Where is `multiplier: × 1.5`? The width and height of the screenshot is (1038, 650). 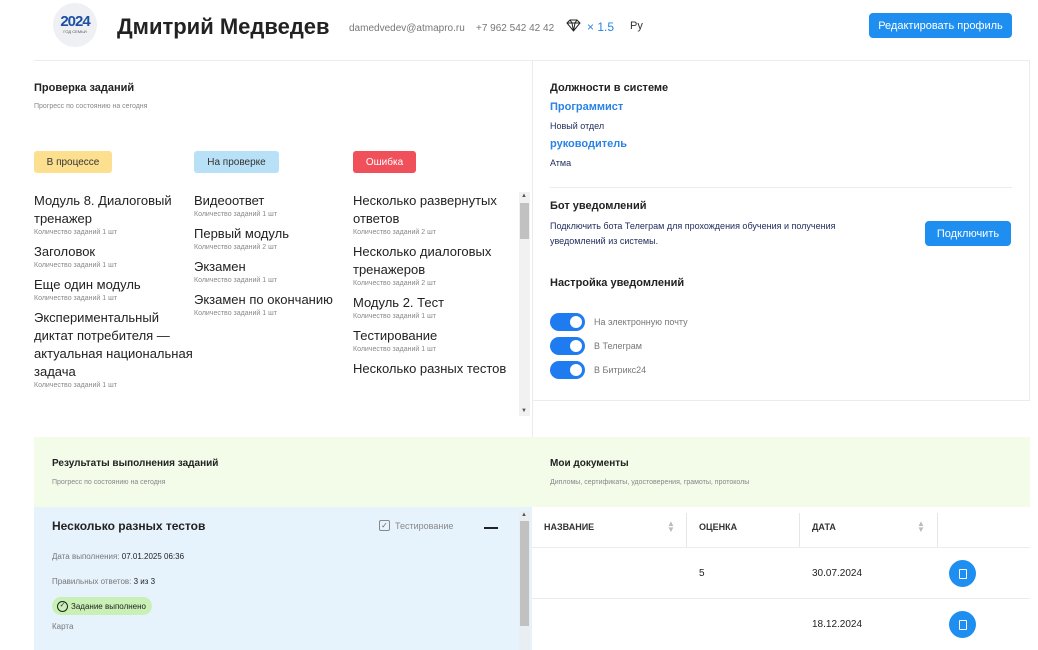 multiplier: × 1.5 is located at coordinates (601, 27).